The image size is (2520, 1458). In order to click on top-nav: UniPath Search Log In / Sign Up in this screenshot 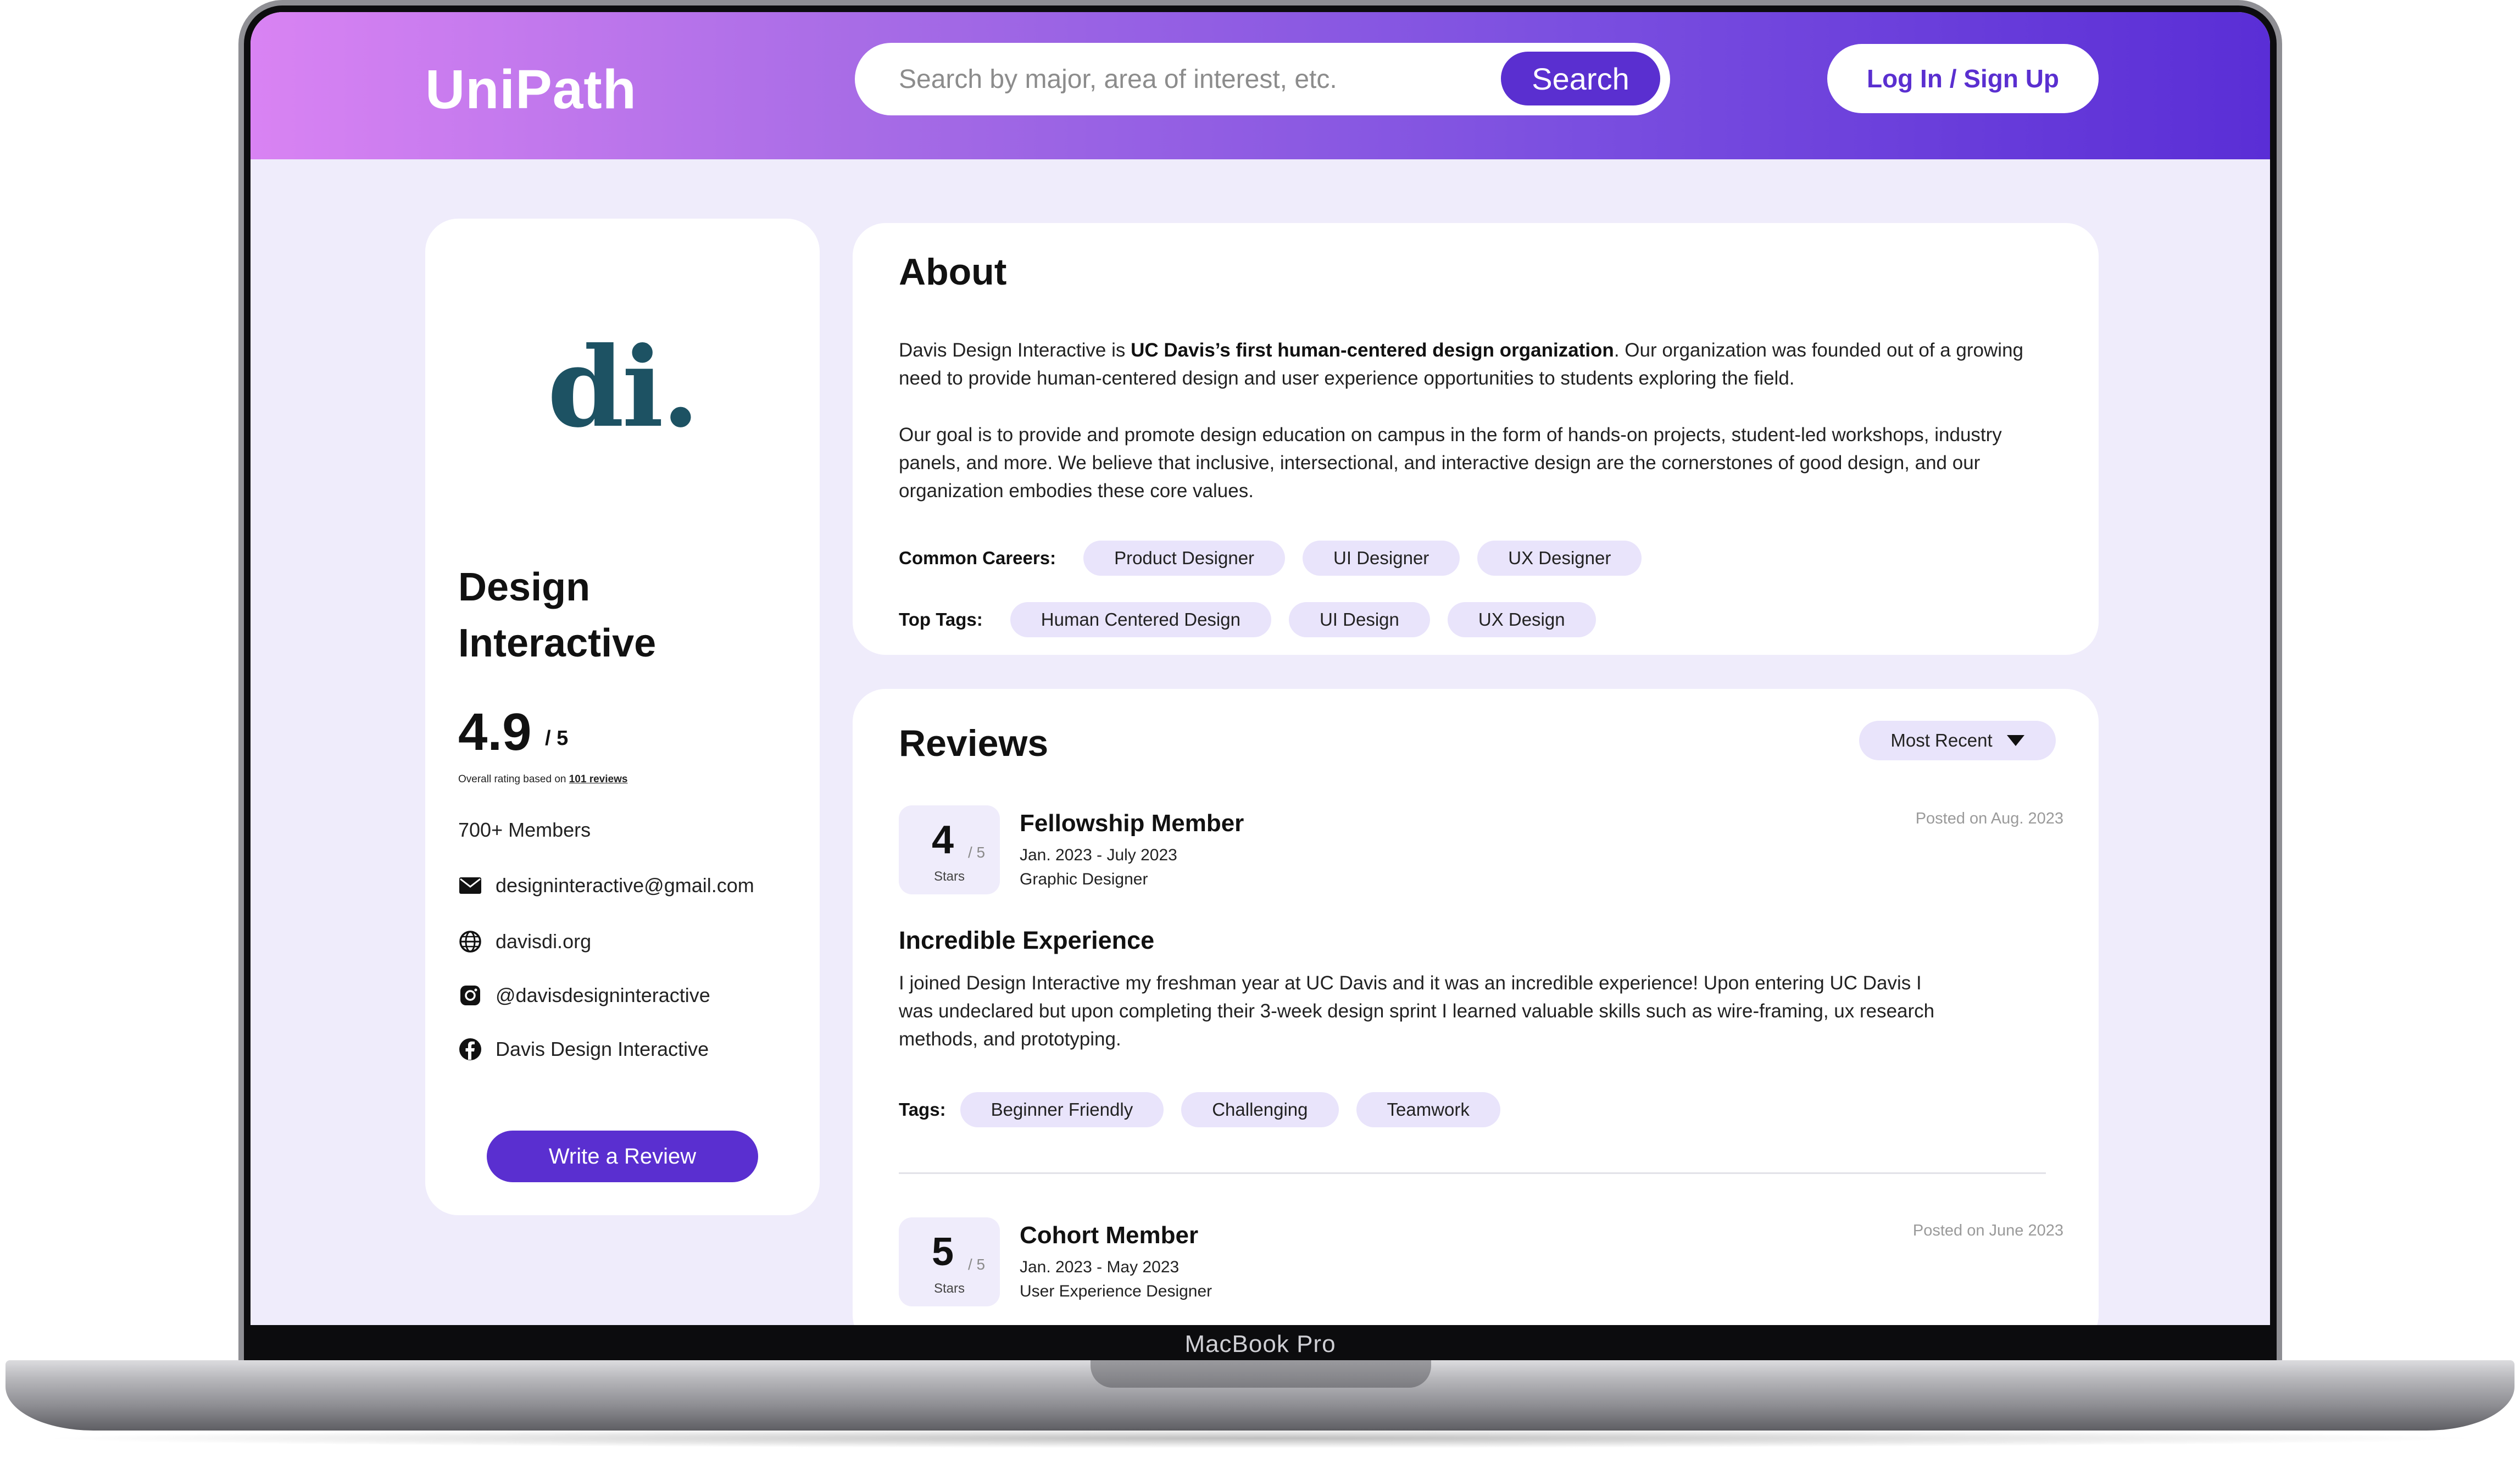, I will do `click(1260, 85)`.